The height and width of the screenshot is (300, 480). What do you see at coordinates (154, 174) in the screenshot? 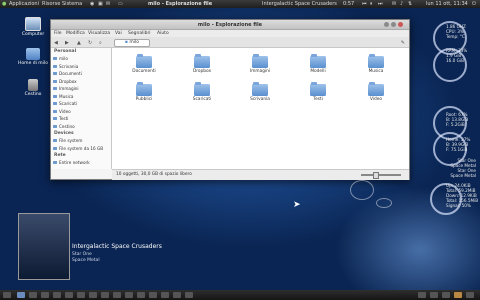
I see `status-text: 10 oggetti, 30,0 GB di spazio libero` at bounding box center [154, 174].